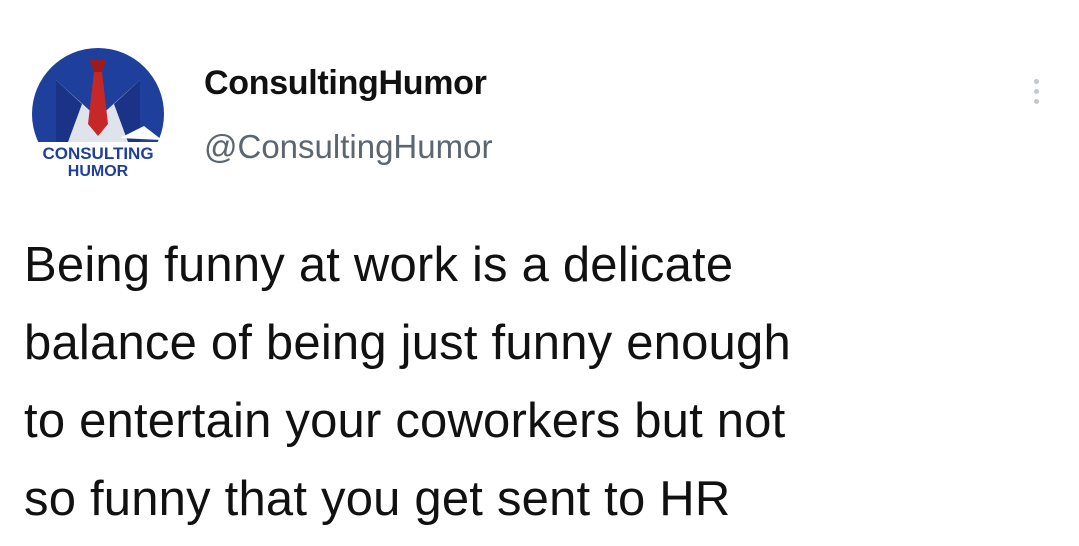  What do you see at coordinates (405, 421) in the screenshot?
I see `tweet-text-line: to entertain your coworkers but not` at bounding box center [405, 421].